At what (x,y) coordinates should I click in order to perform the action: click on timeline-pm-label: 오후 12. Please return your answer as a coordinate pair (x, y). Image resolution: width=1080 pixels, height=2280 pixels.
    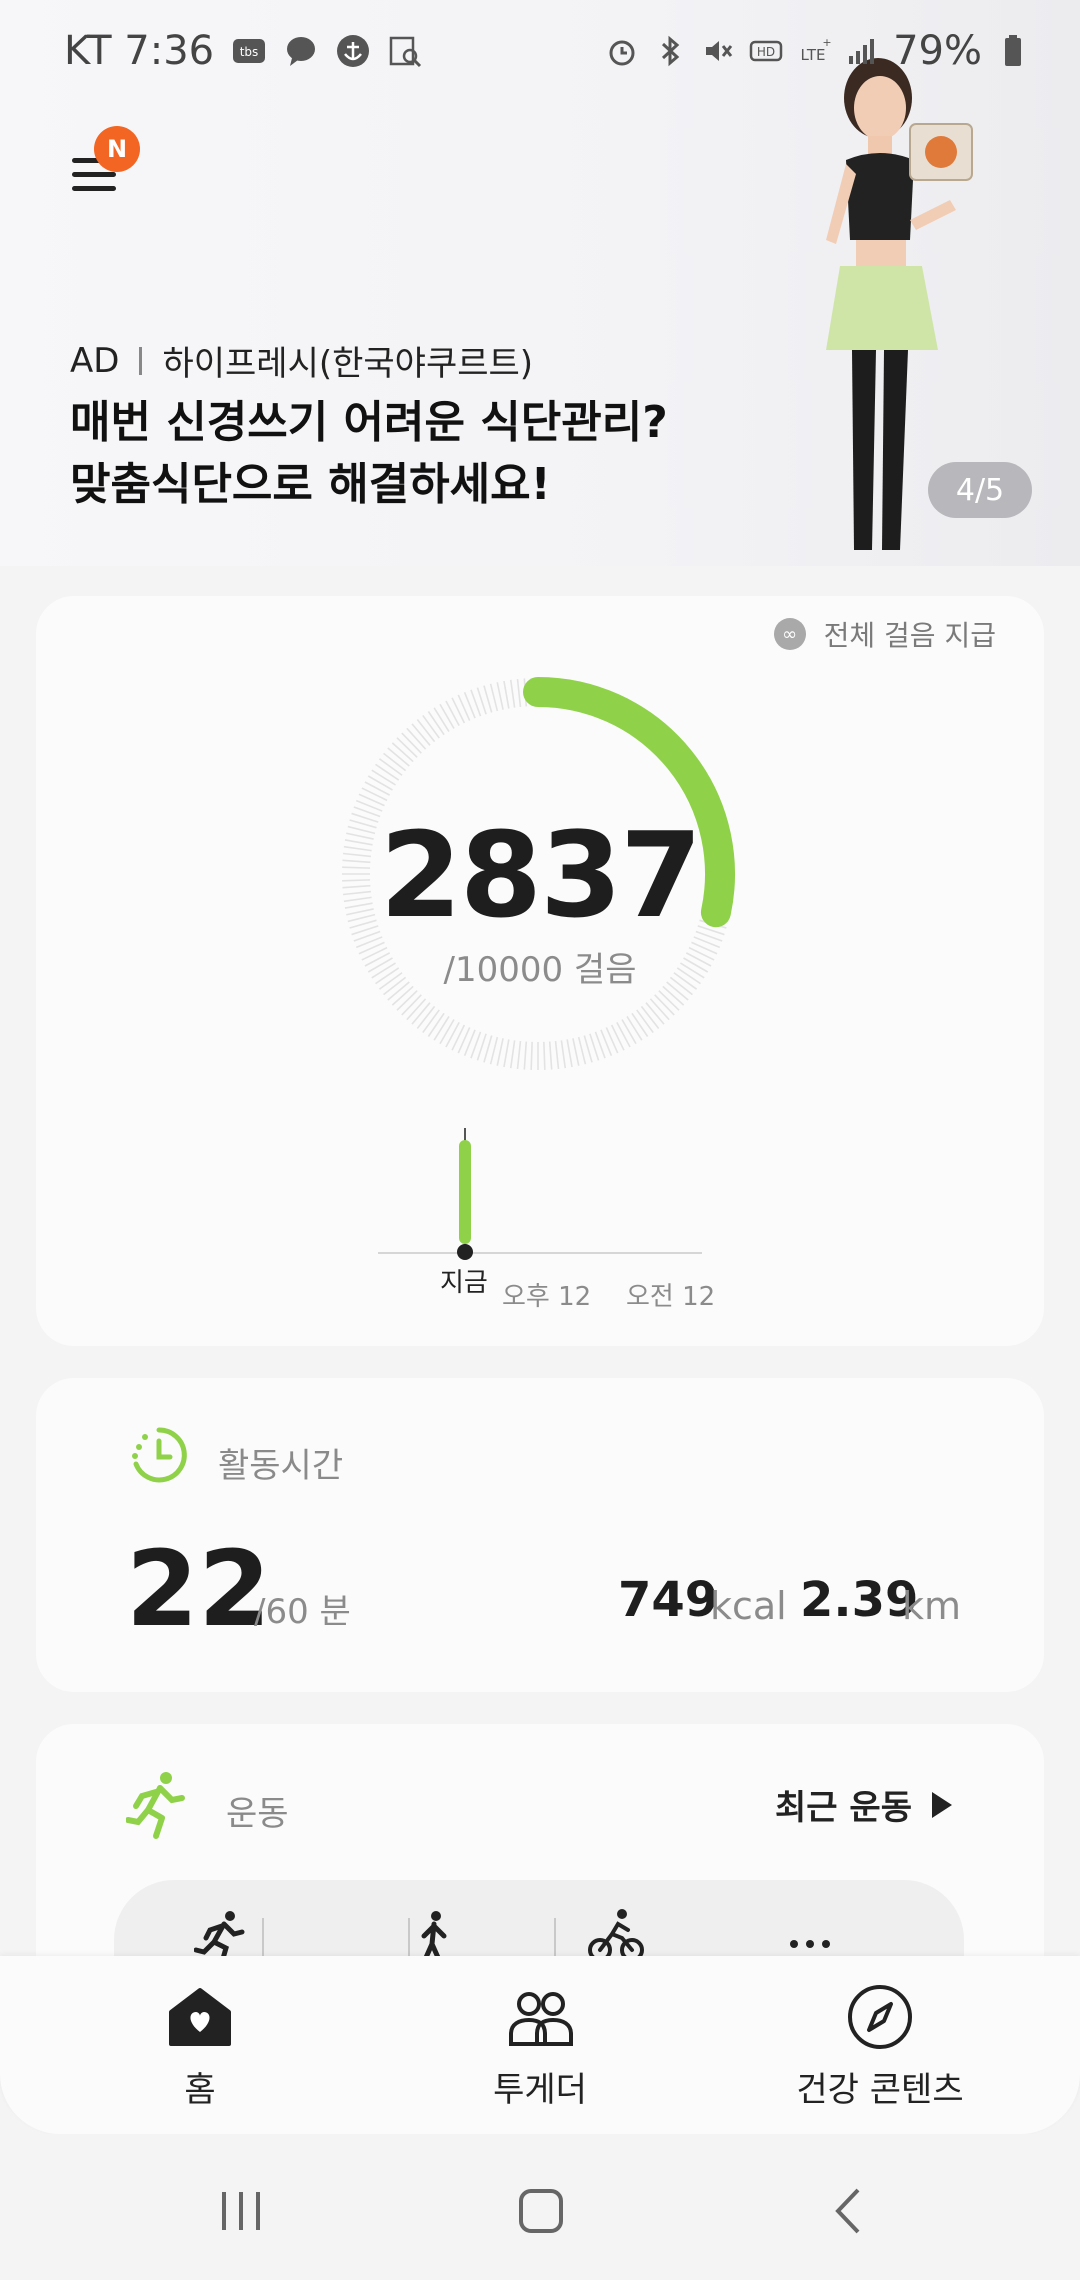
    Looking at the image, I should click on (547, 1297).